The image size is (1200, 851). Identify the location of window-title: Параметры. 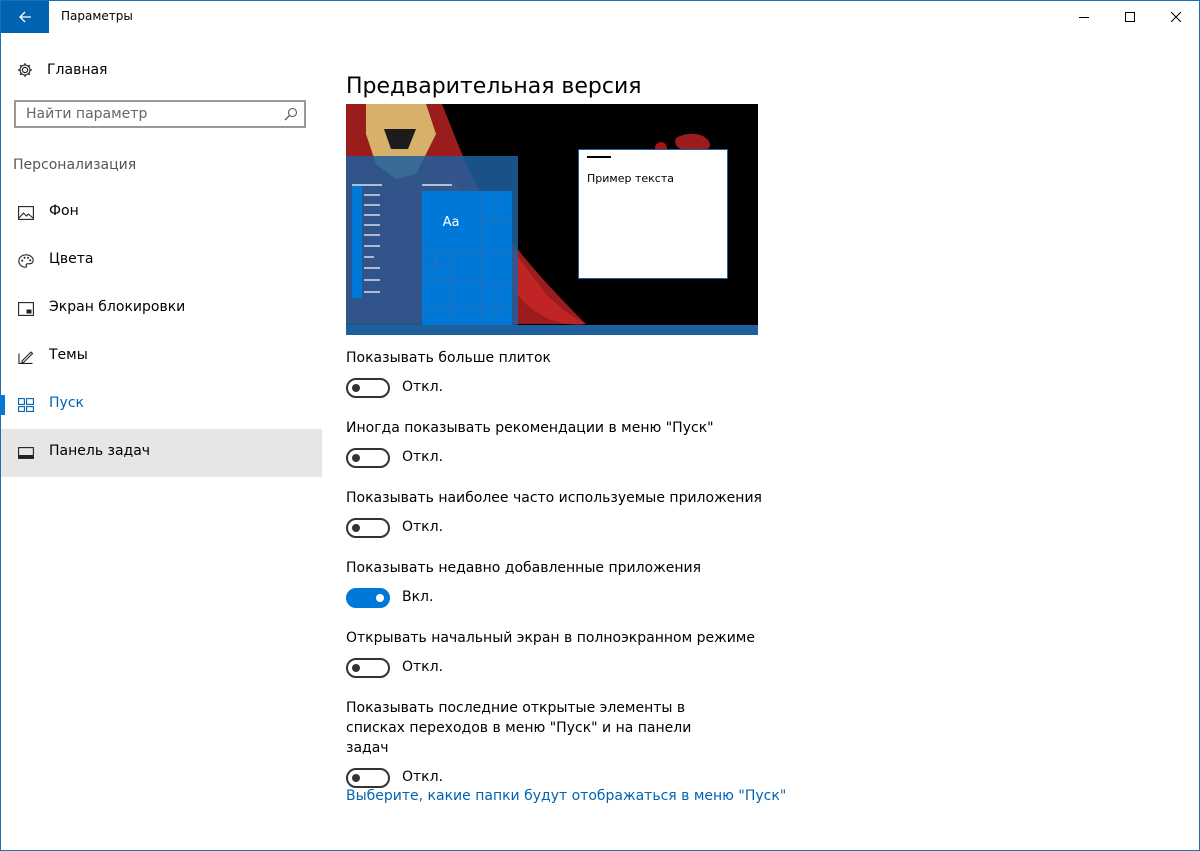
(97, 16).